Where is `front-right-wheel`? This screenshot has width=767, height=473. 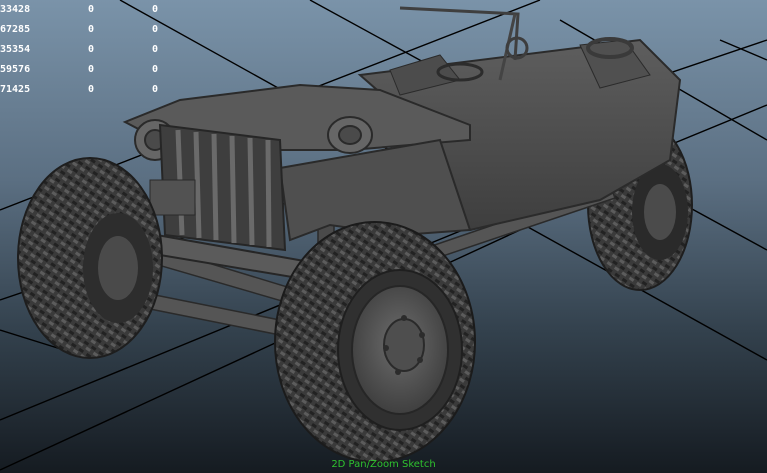 front-right-wheel is located at coordinates (375, 342).